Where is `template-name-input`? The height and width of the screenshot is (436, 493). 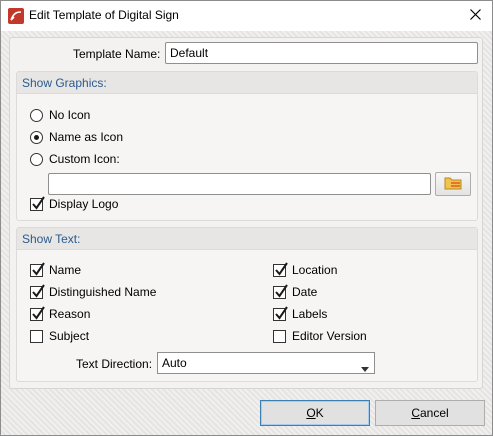
template-name-input is located at coordinates (321, 53).